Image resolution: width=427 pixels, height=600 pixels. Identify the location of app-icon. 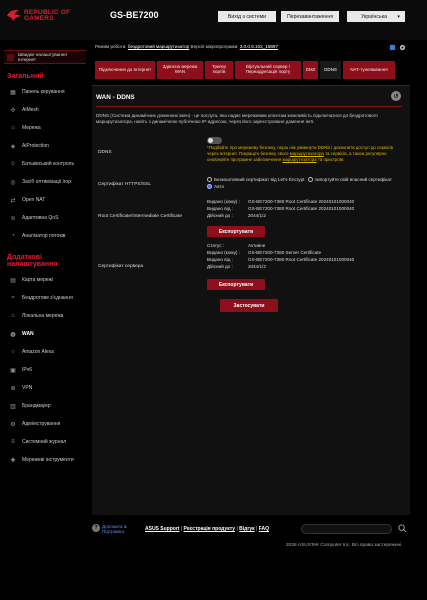
(392, 47).